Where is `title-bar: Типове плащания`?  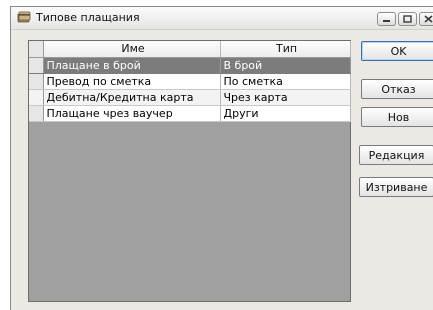 title-bar: Типове плащания is located at coordinates (222, 18).